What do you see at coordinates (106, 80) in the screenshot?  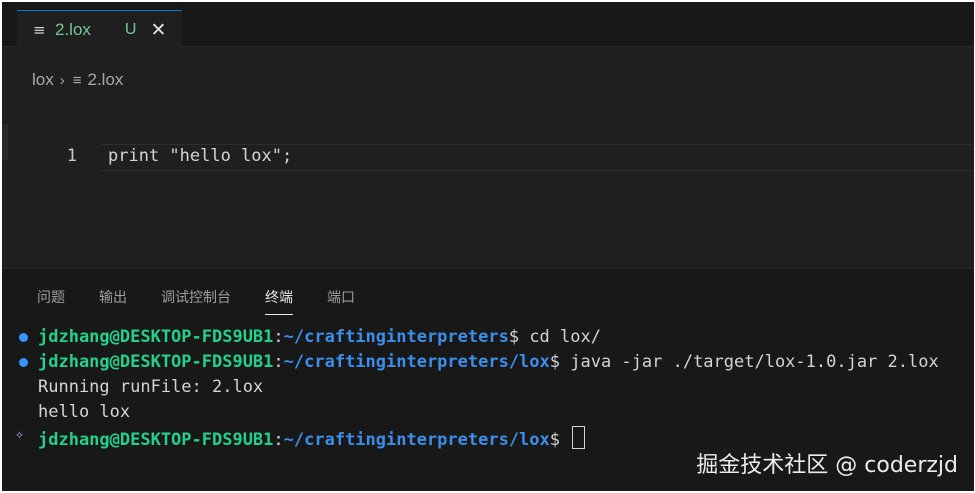 I see `breadcrumb-file: 2.lox` at bounding box center [106, 80].